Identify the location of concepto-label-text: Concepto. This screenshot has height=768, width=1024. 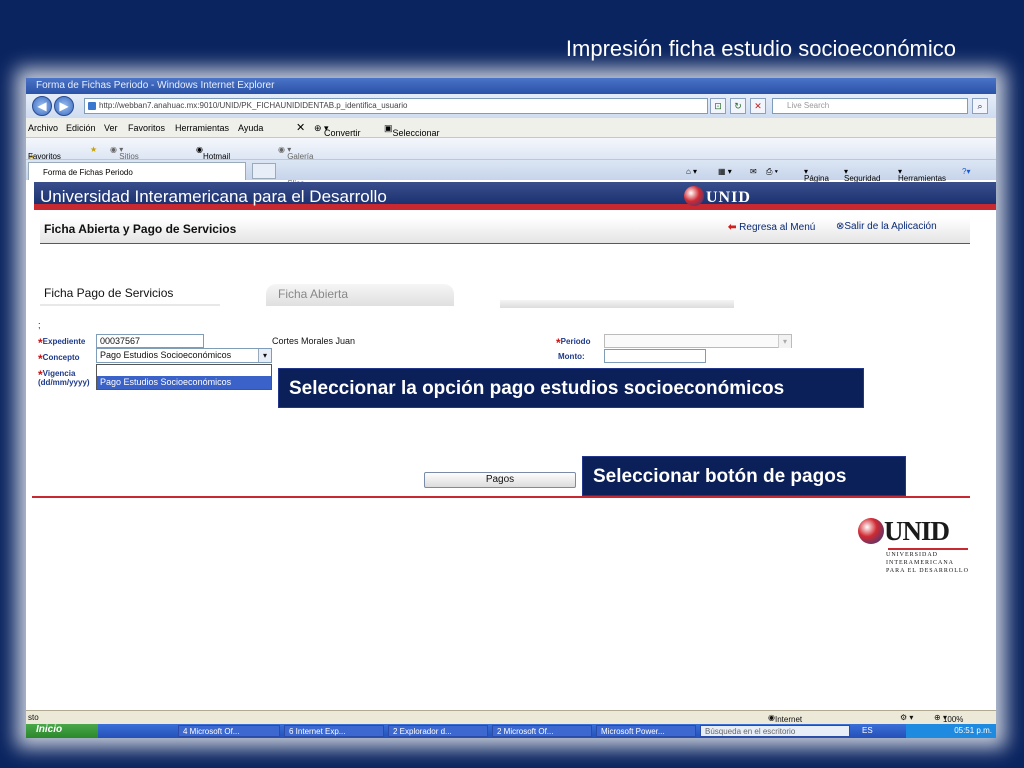
(61, 357).